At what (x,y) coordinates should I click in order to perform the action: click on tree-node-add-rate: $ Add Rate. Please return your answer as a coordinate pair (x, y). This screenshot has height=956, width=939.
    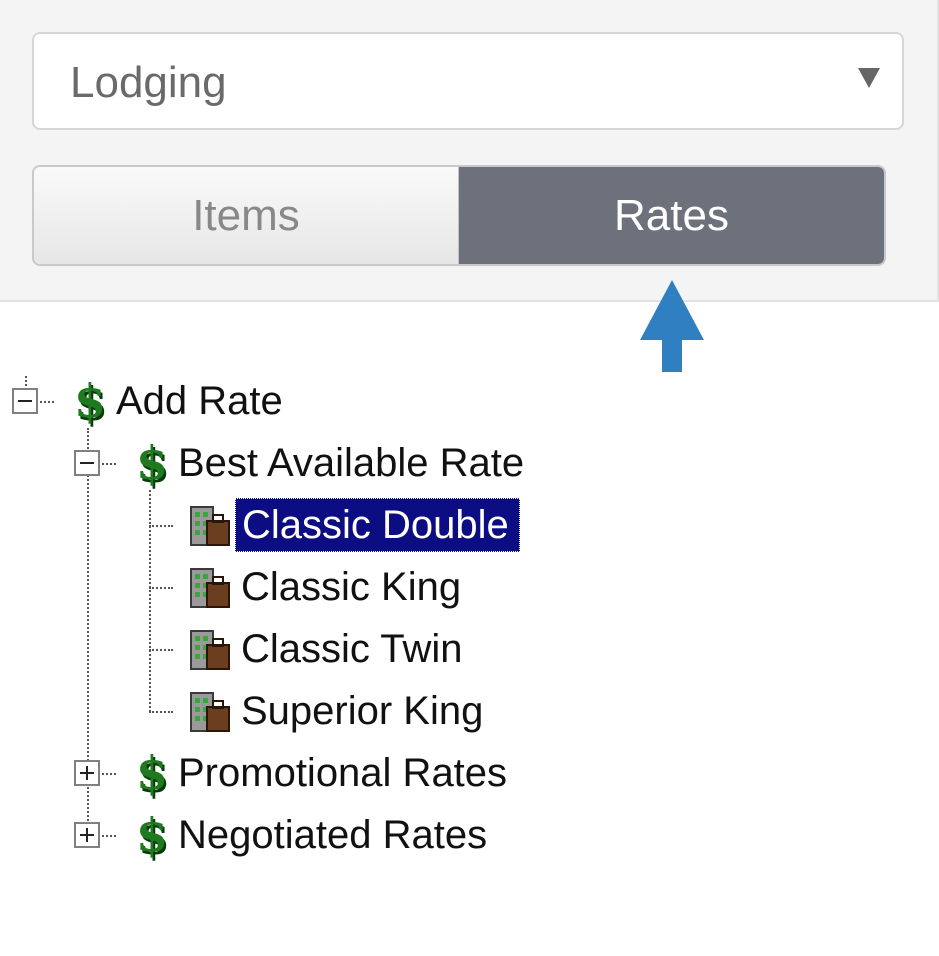
    Looking at the image, I should click on (181, 401).